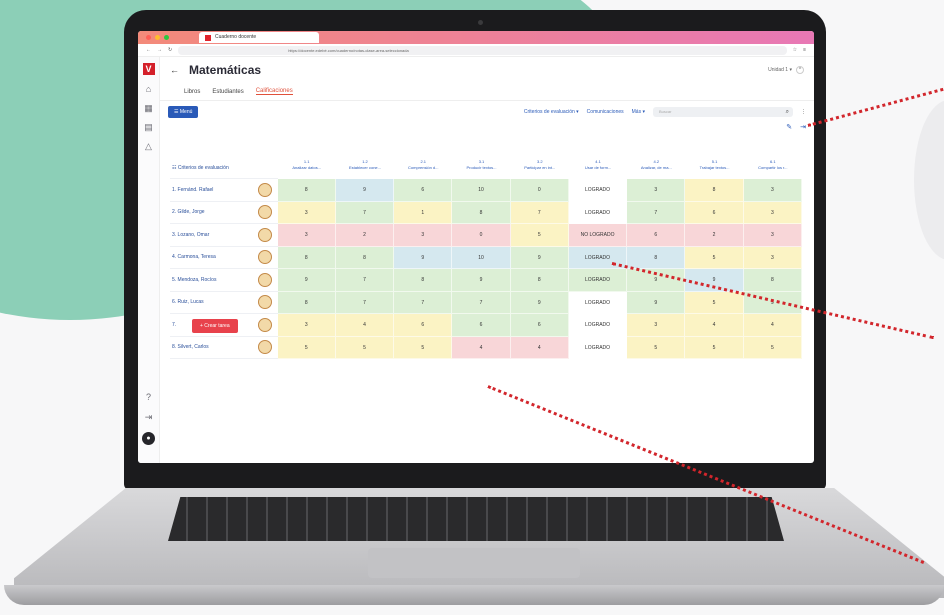 Image resolution: width=944 pixels, height=615 pixels. What do you see at coordinates (795, 50) in the screenshot?
I see `star-icon: ☆` at bounding box center [795, 50].